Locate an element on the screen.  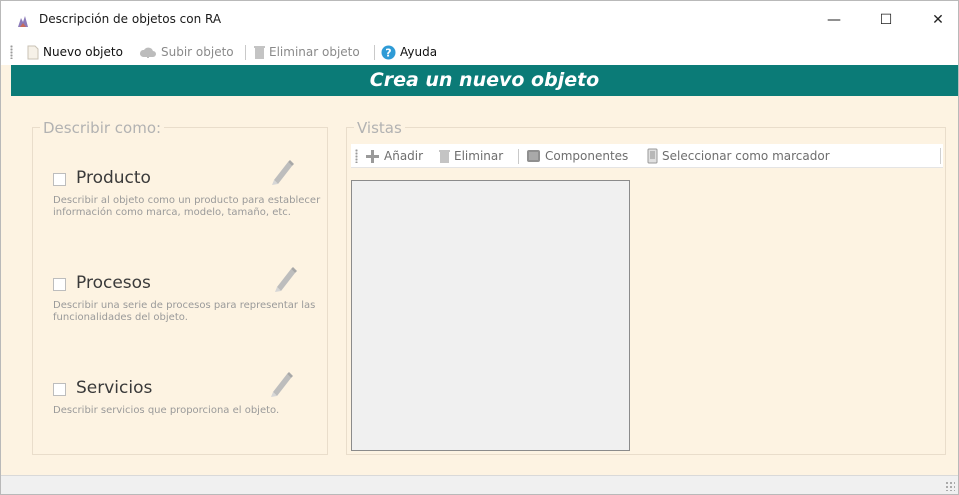
status-bar is located at coordinates (479, 484).